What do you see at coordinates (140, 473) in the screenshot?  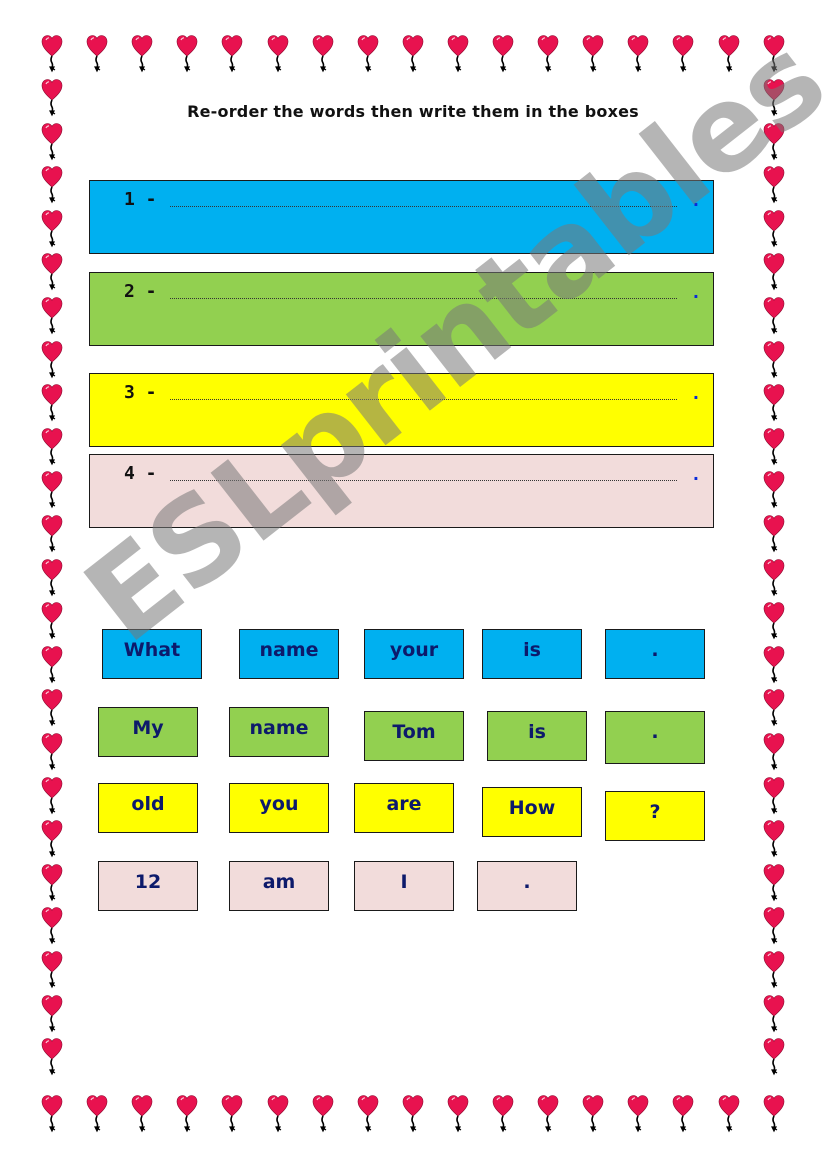 I see `answer-number: 4 -` at bounding box center [140, 473].